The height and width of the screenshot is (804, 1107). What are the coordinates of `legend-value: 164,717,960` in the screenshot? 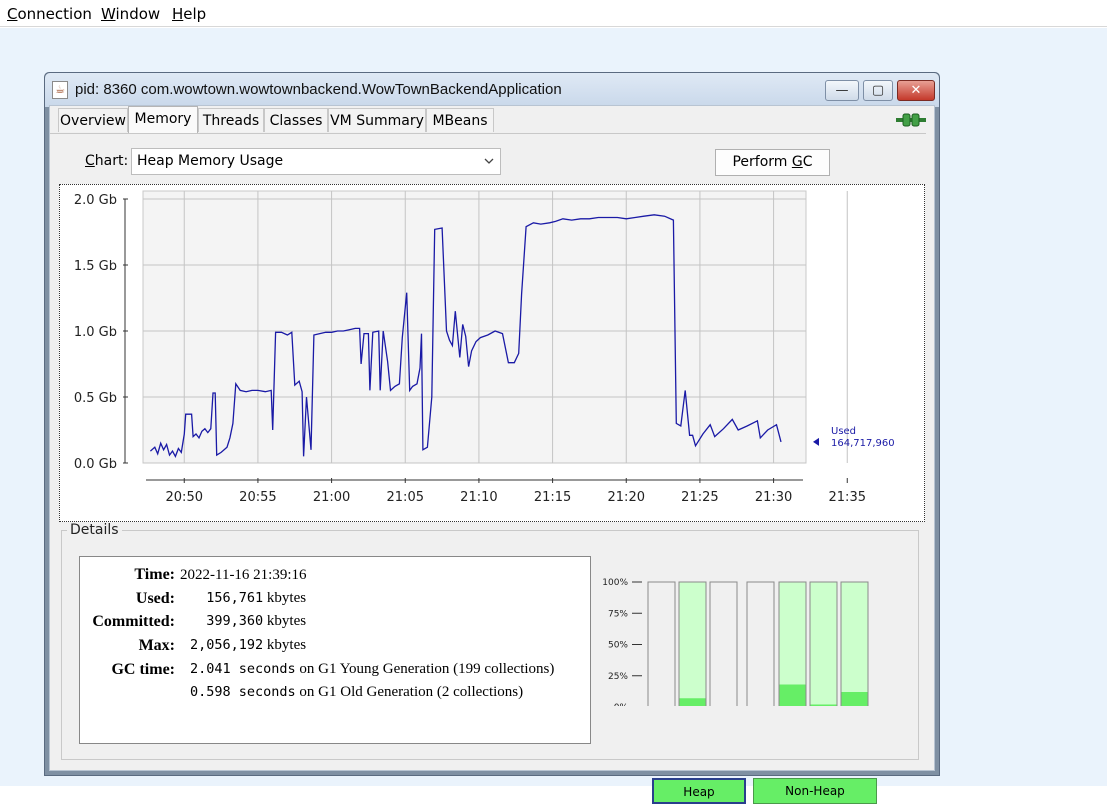 It's located at (863, 443).